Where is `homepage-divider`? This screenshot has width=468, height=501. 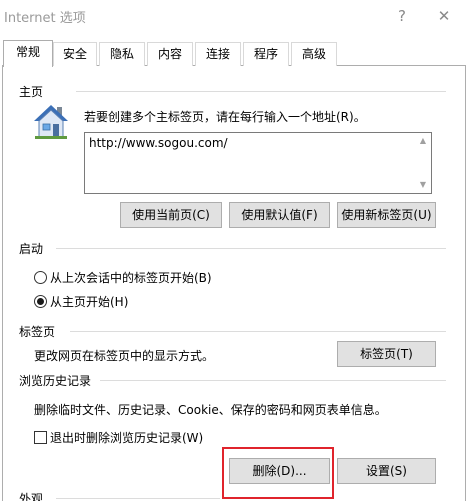
homepage-divider is located at coordinates (261, 91).